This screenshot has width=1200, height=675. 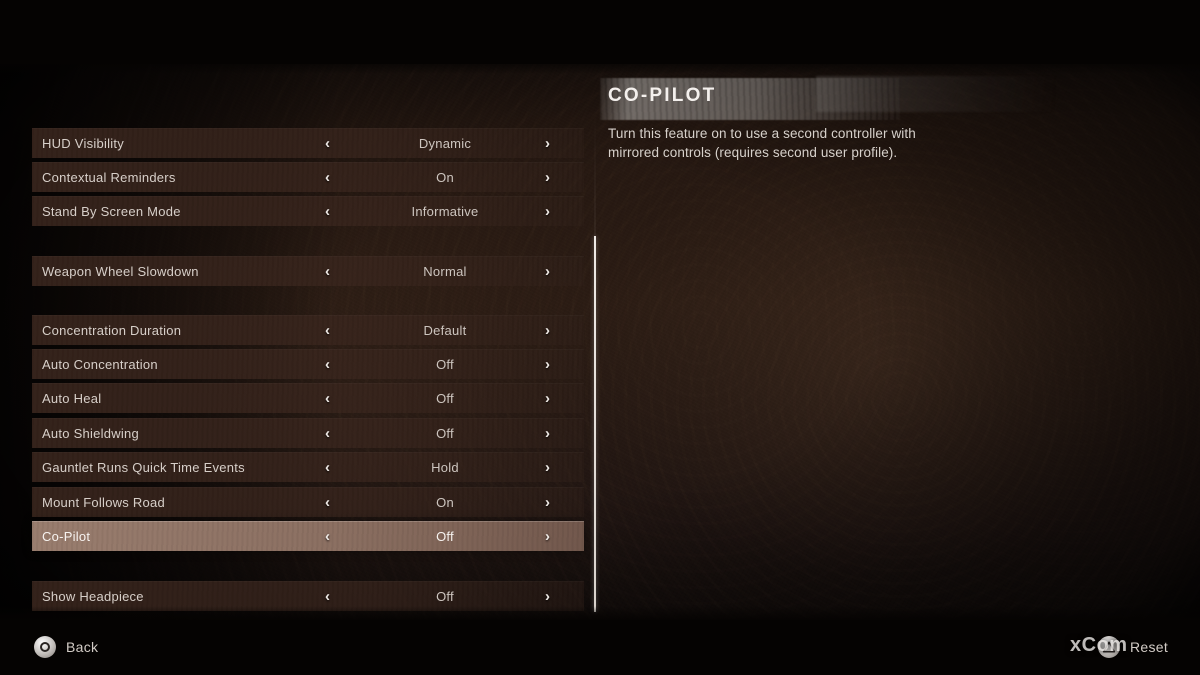 I want to click on row-value: Informative, so click(x=445, y=211).